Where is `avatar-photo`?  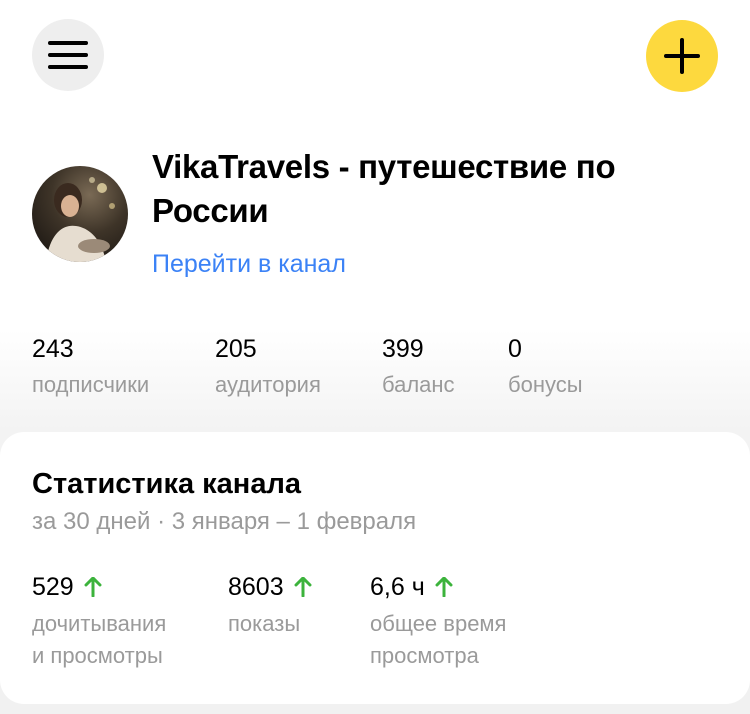
avatar-photo is located at coordinates (80, 214).